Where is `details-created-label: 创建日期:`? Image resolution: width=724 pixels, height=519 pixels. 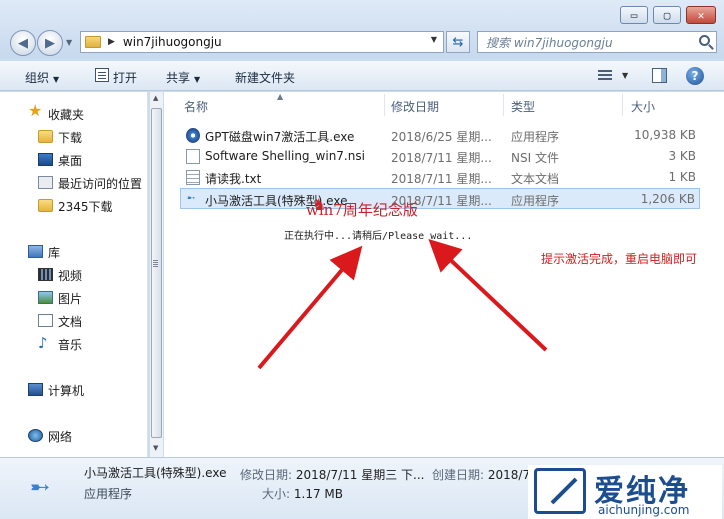
details-created-label: 创建日期: is located at coordinates (458, 475).